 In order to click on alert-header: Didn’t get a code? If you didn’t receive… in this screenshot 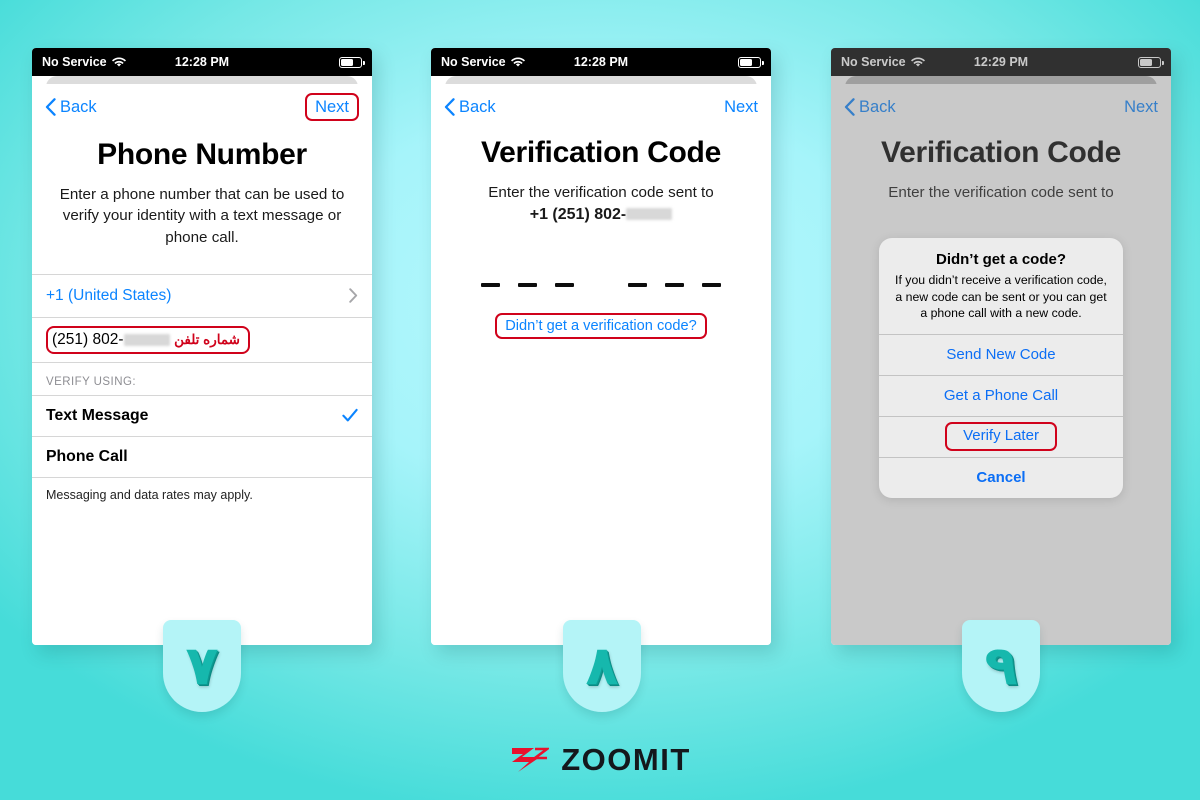, I will do `click(1001, 286)`.